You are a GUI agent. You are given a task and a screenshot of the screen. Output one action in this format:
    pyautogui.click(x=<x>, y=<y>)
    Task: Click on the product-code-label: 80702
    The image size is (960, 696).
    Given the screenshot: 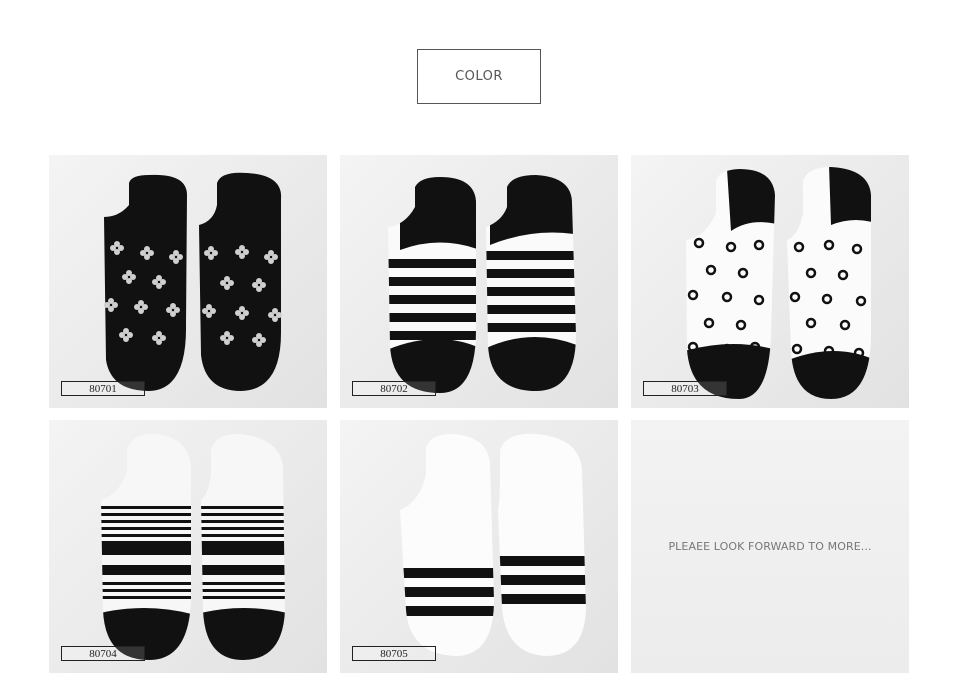 What is the action you would take?
    pyautogui.click(x=394, y=388)
    